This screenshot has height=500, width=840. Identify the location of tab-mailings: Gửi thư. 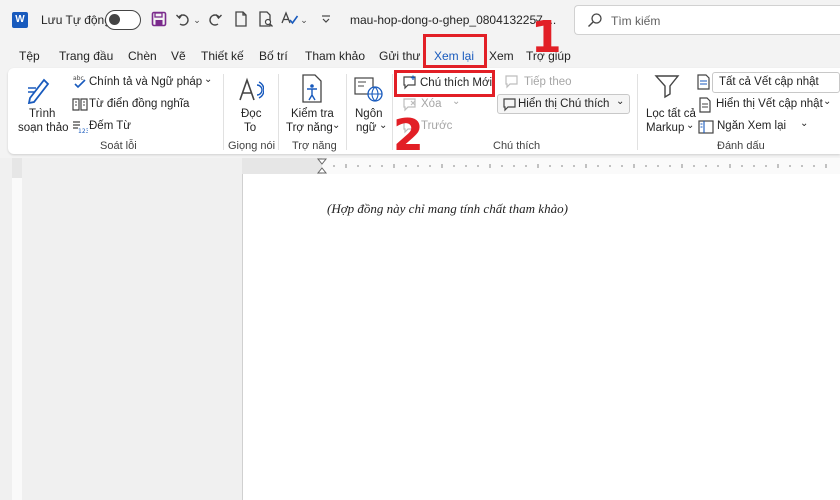
(399, 56).